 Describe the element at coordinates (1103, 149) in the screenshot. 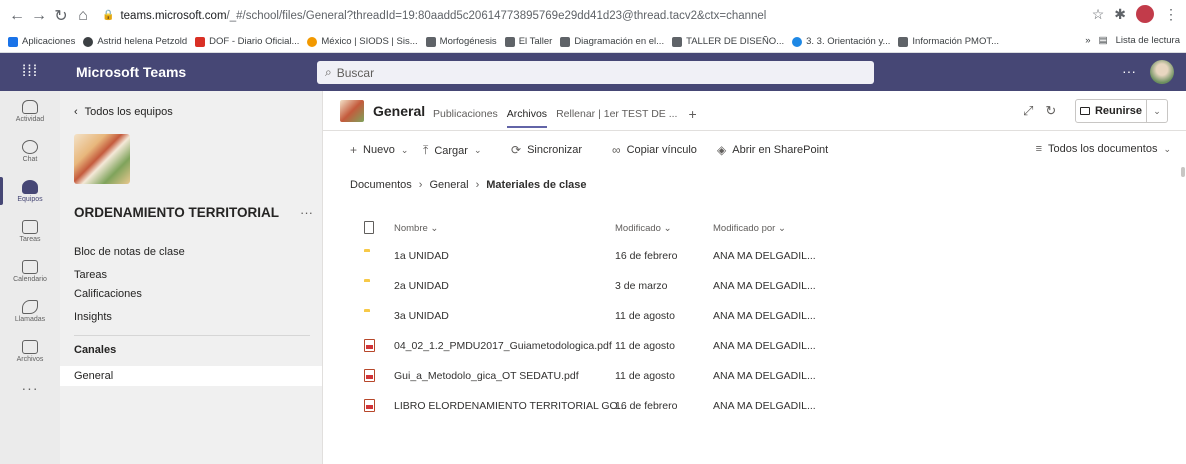

I see `view-selector: ≡ Todos los documentos ⌄` at that location.